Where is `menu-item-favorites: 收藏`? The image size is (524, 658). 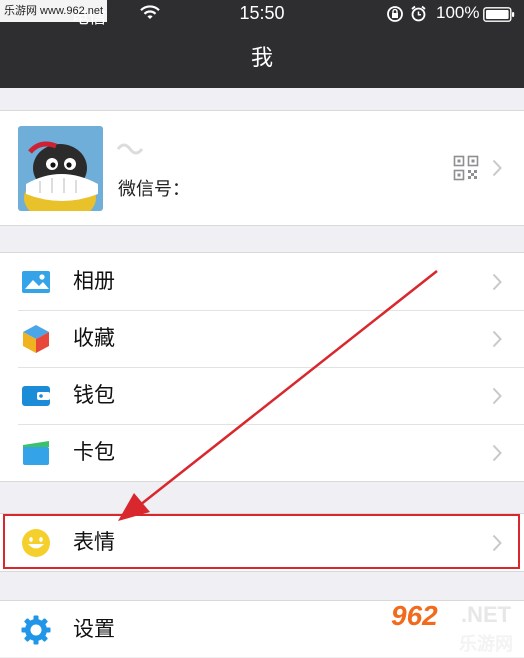 menu-item-favorites: 收藏 is located at coordinates (262, 338).